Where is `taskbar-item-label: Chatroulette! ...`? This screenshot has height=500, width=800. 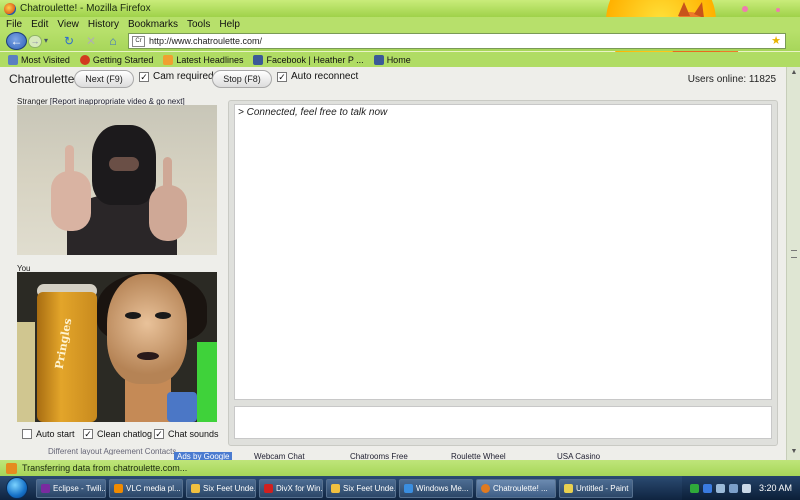 taskbar-item-label: Chatroulette! ... is located at coordinates (520, 488).